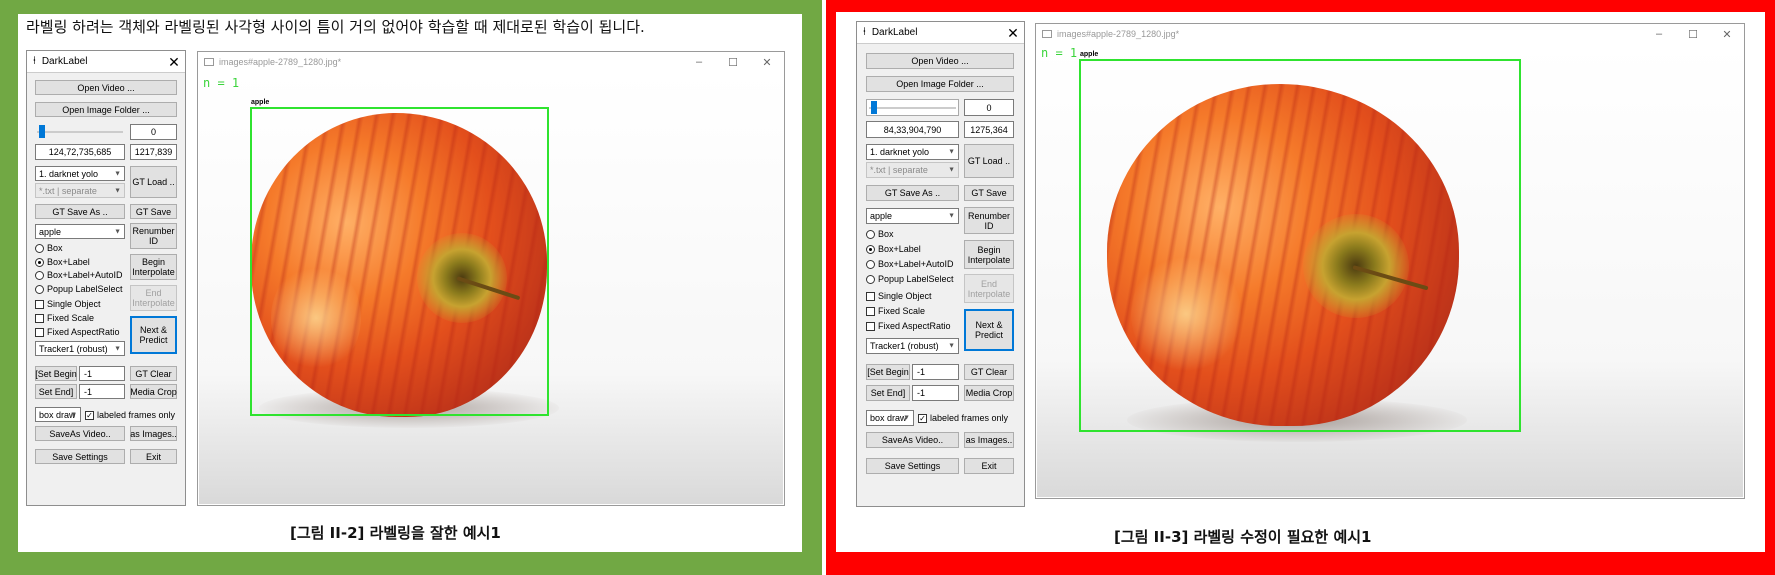 This screenshot has height=575, width=1775. Describe the element at coordinates (894, 32) in the screenshot. I see `darklabel-title: DarkLabel` at that location.